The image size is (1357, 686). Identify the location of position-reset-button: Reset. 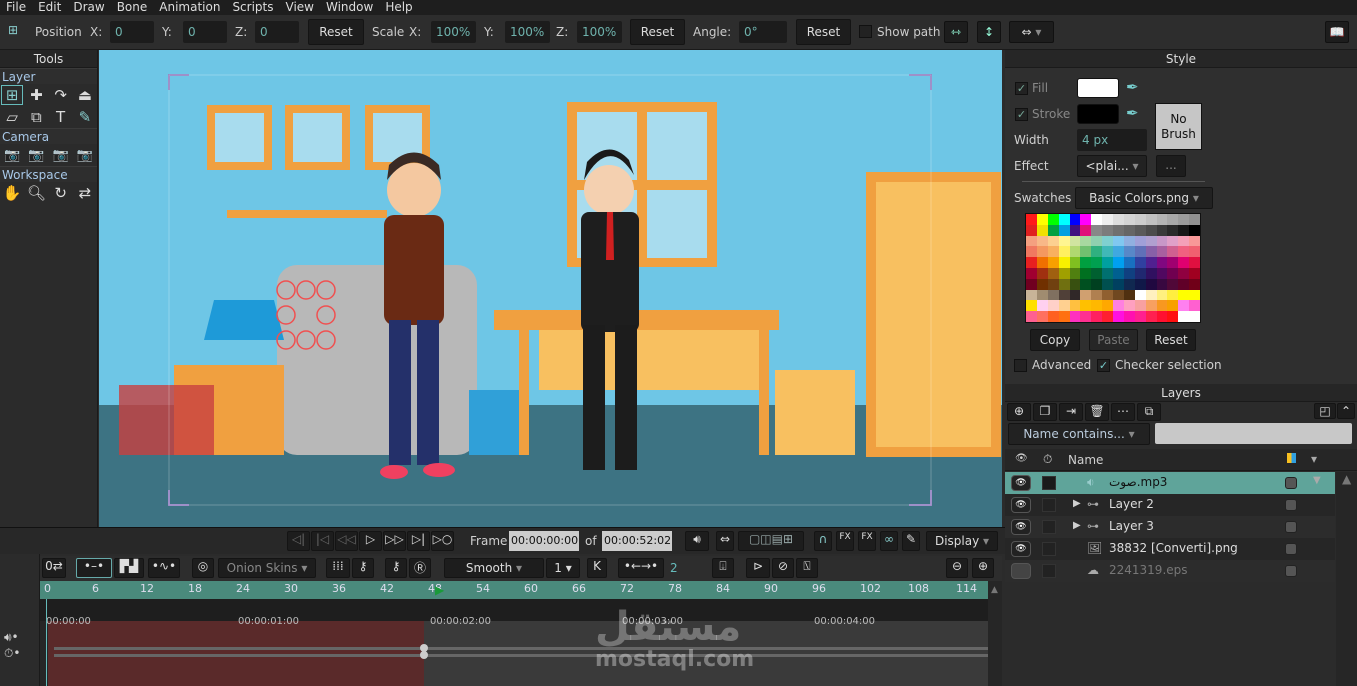
(336, 32).